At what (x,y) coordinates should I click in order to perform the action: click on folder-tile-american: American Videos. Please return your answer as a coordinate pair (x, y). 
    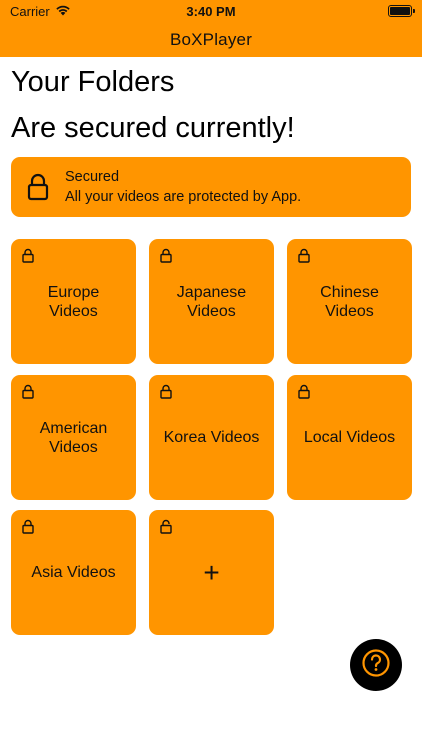
    Looking at the image, I should click on (73, 437).